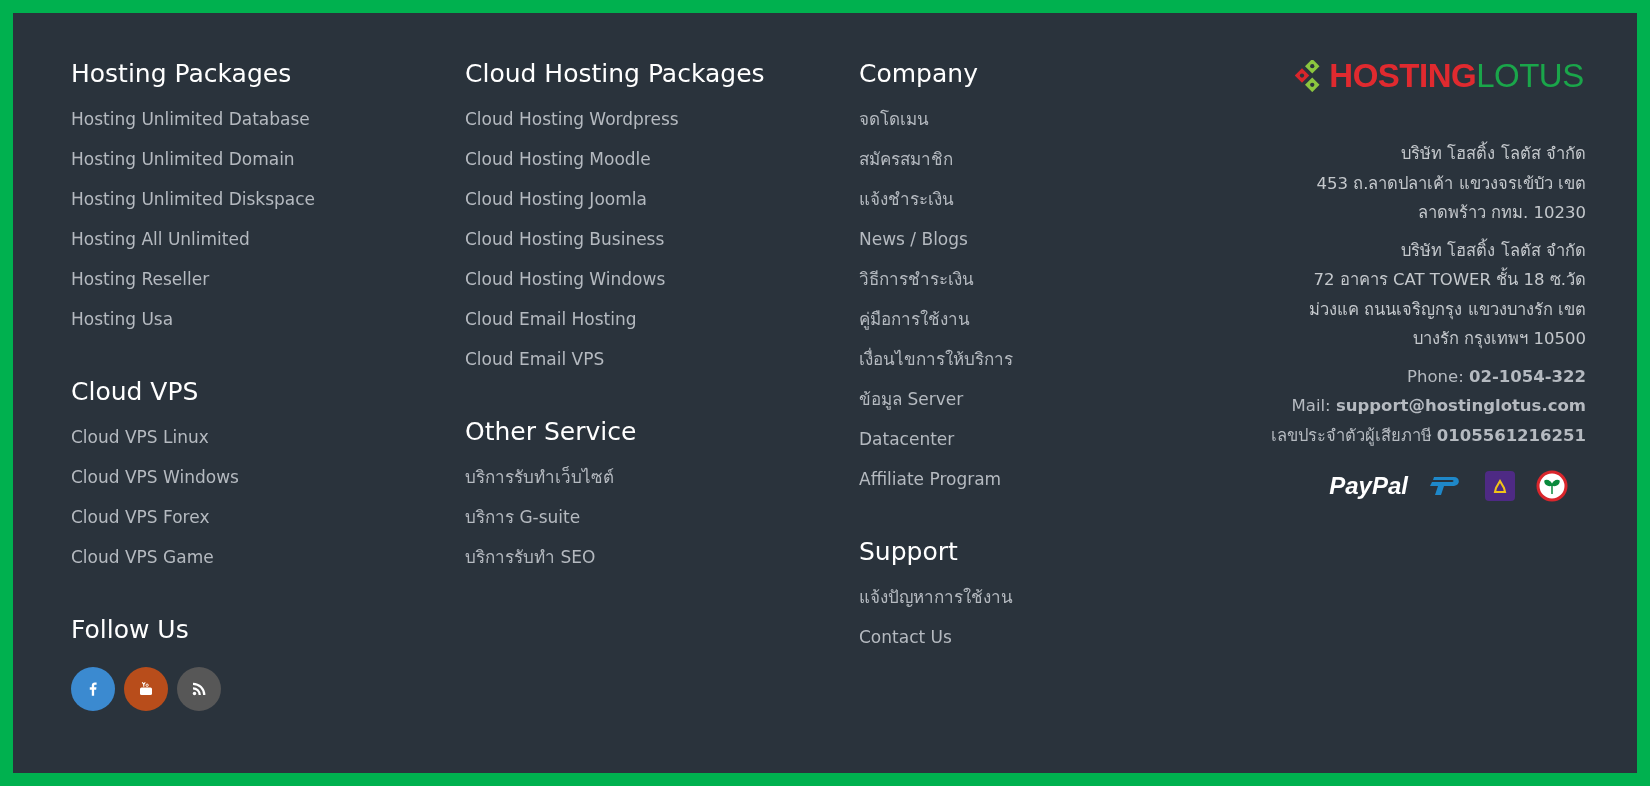 The height and width of the screenshot is (786, 1650). What do you see at coordinates (181, 74) in the screenshot?
I see `section-heading: Hosting Packages` at bounding box center [181, 74].